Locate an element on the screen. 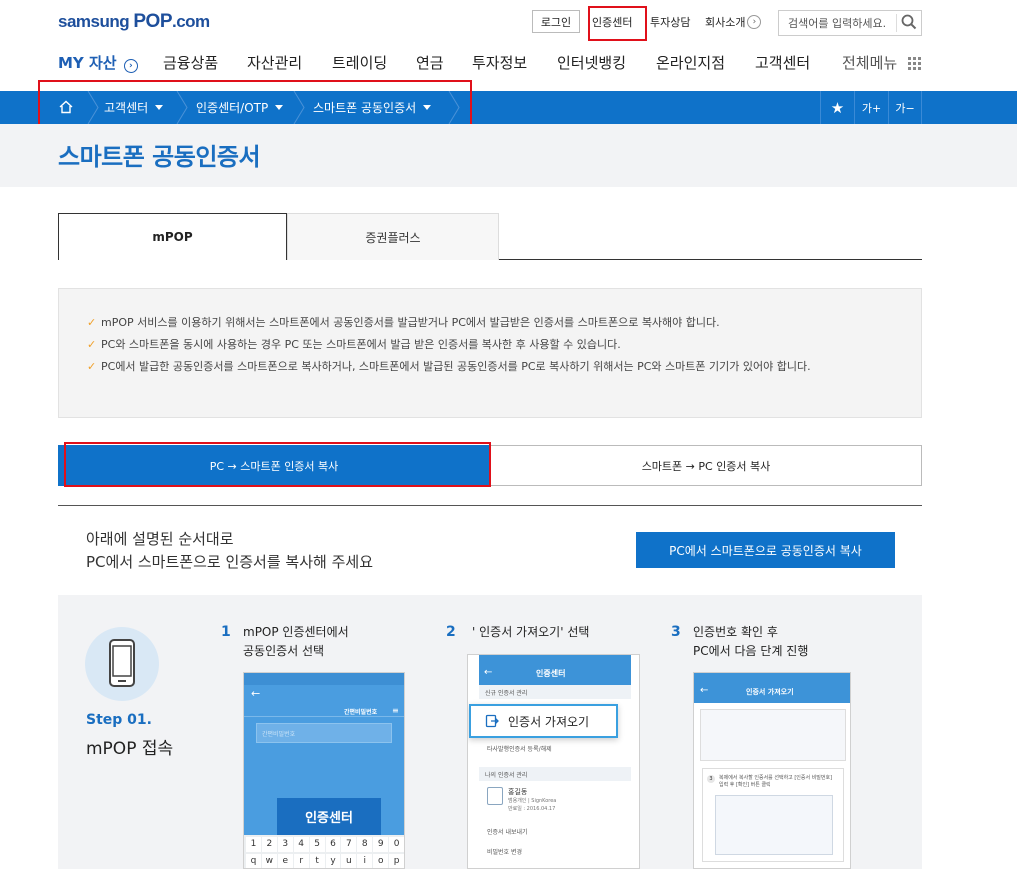 The image size is (1017, 869). key: 6 is located at coordinates (333, 844).